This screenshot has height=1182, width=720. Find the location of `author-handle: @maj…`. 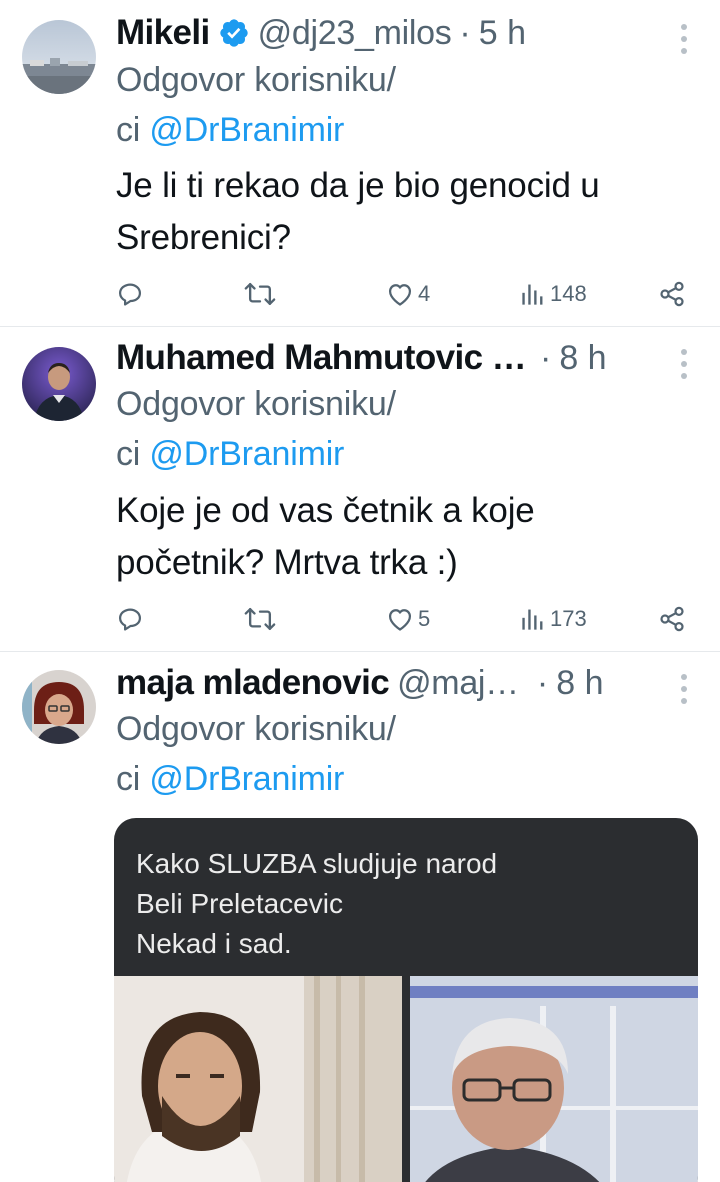

author-handle: @maj… is located at coordinates (458, 683).